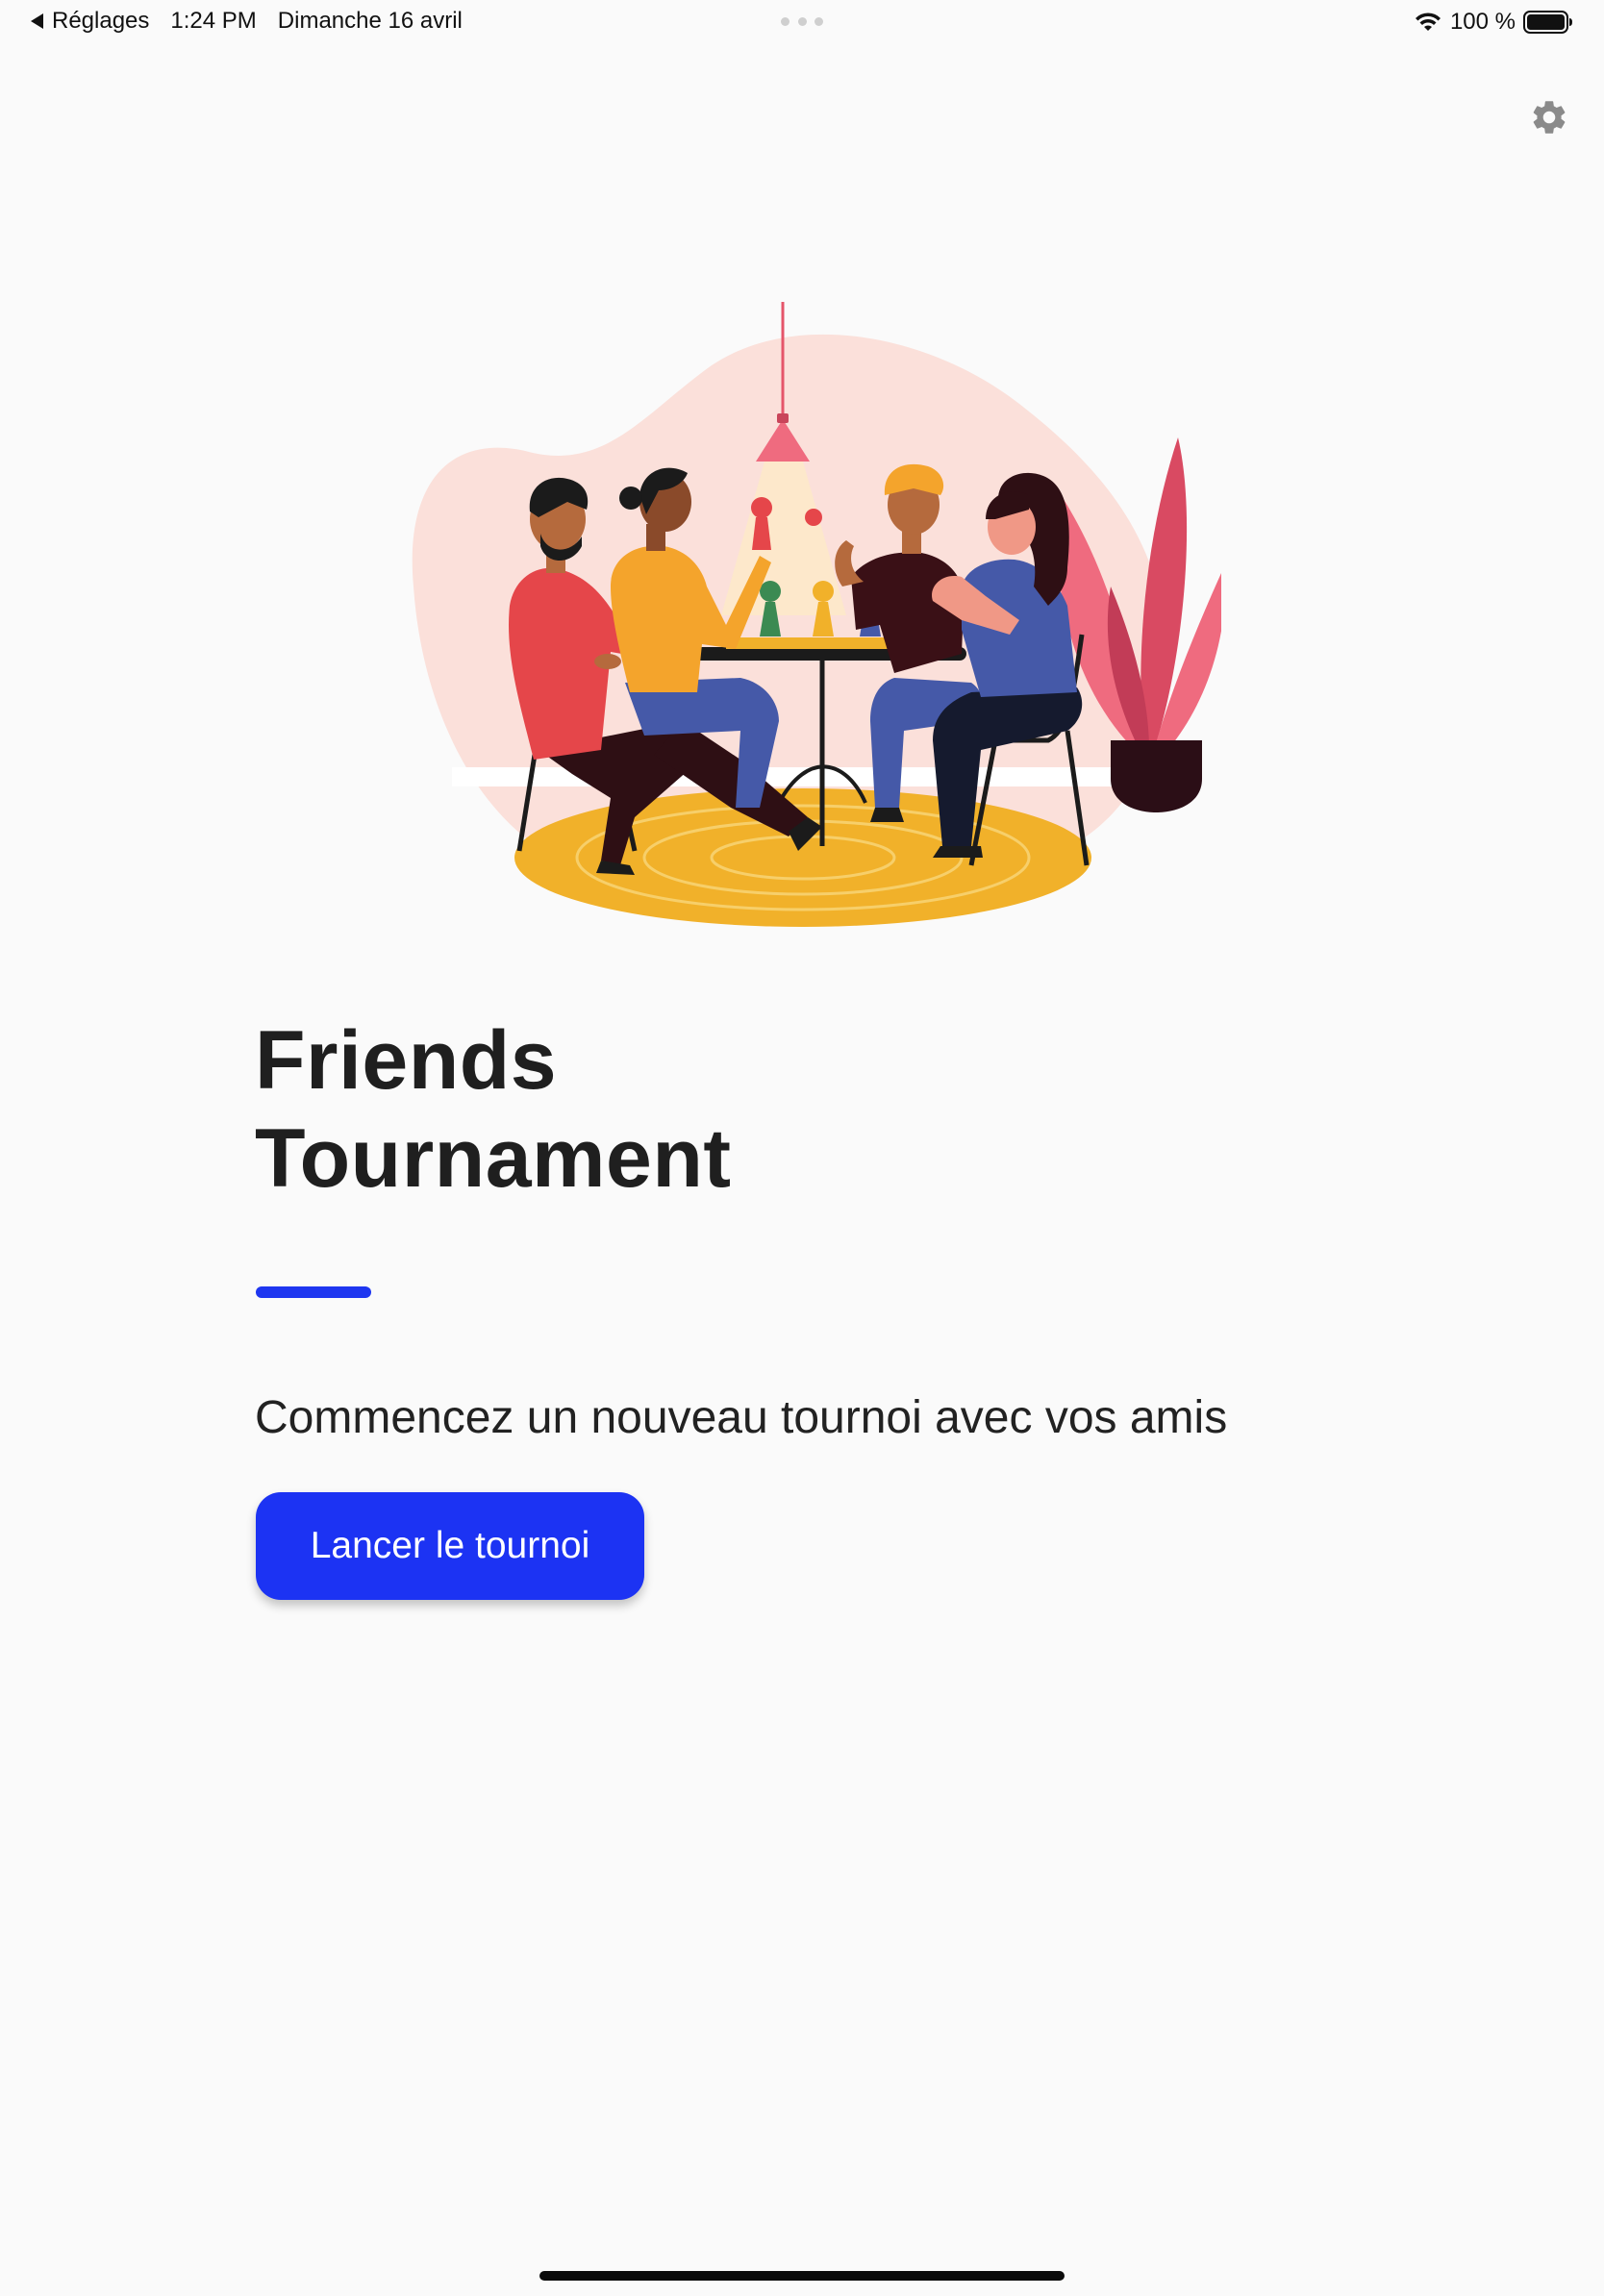 The height and width of the screenshot is (2296, 1604). Describe the element at coordinates (1482, 22) in the screenshot. I see `battery-percentage: 100 %` at that location.